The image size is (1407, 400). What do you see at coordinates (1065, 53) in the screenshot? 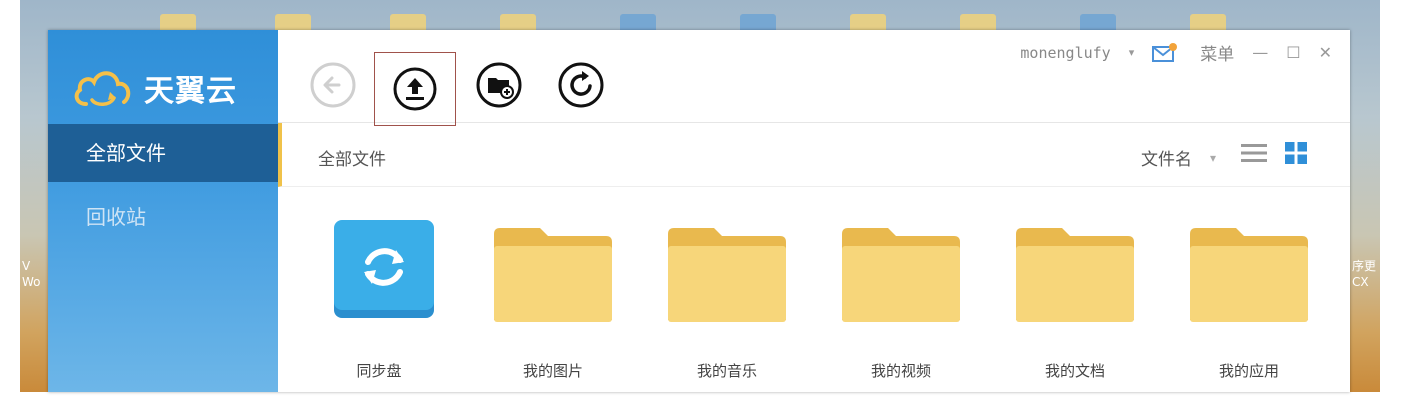
I see `username-label: monenglufy` at bounding box center [1065, 53].